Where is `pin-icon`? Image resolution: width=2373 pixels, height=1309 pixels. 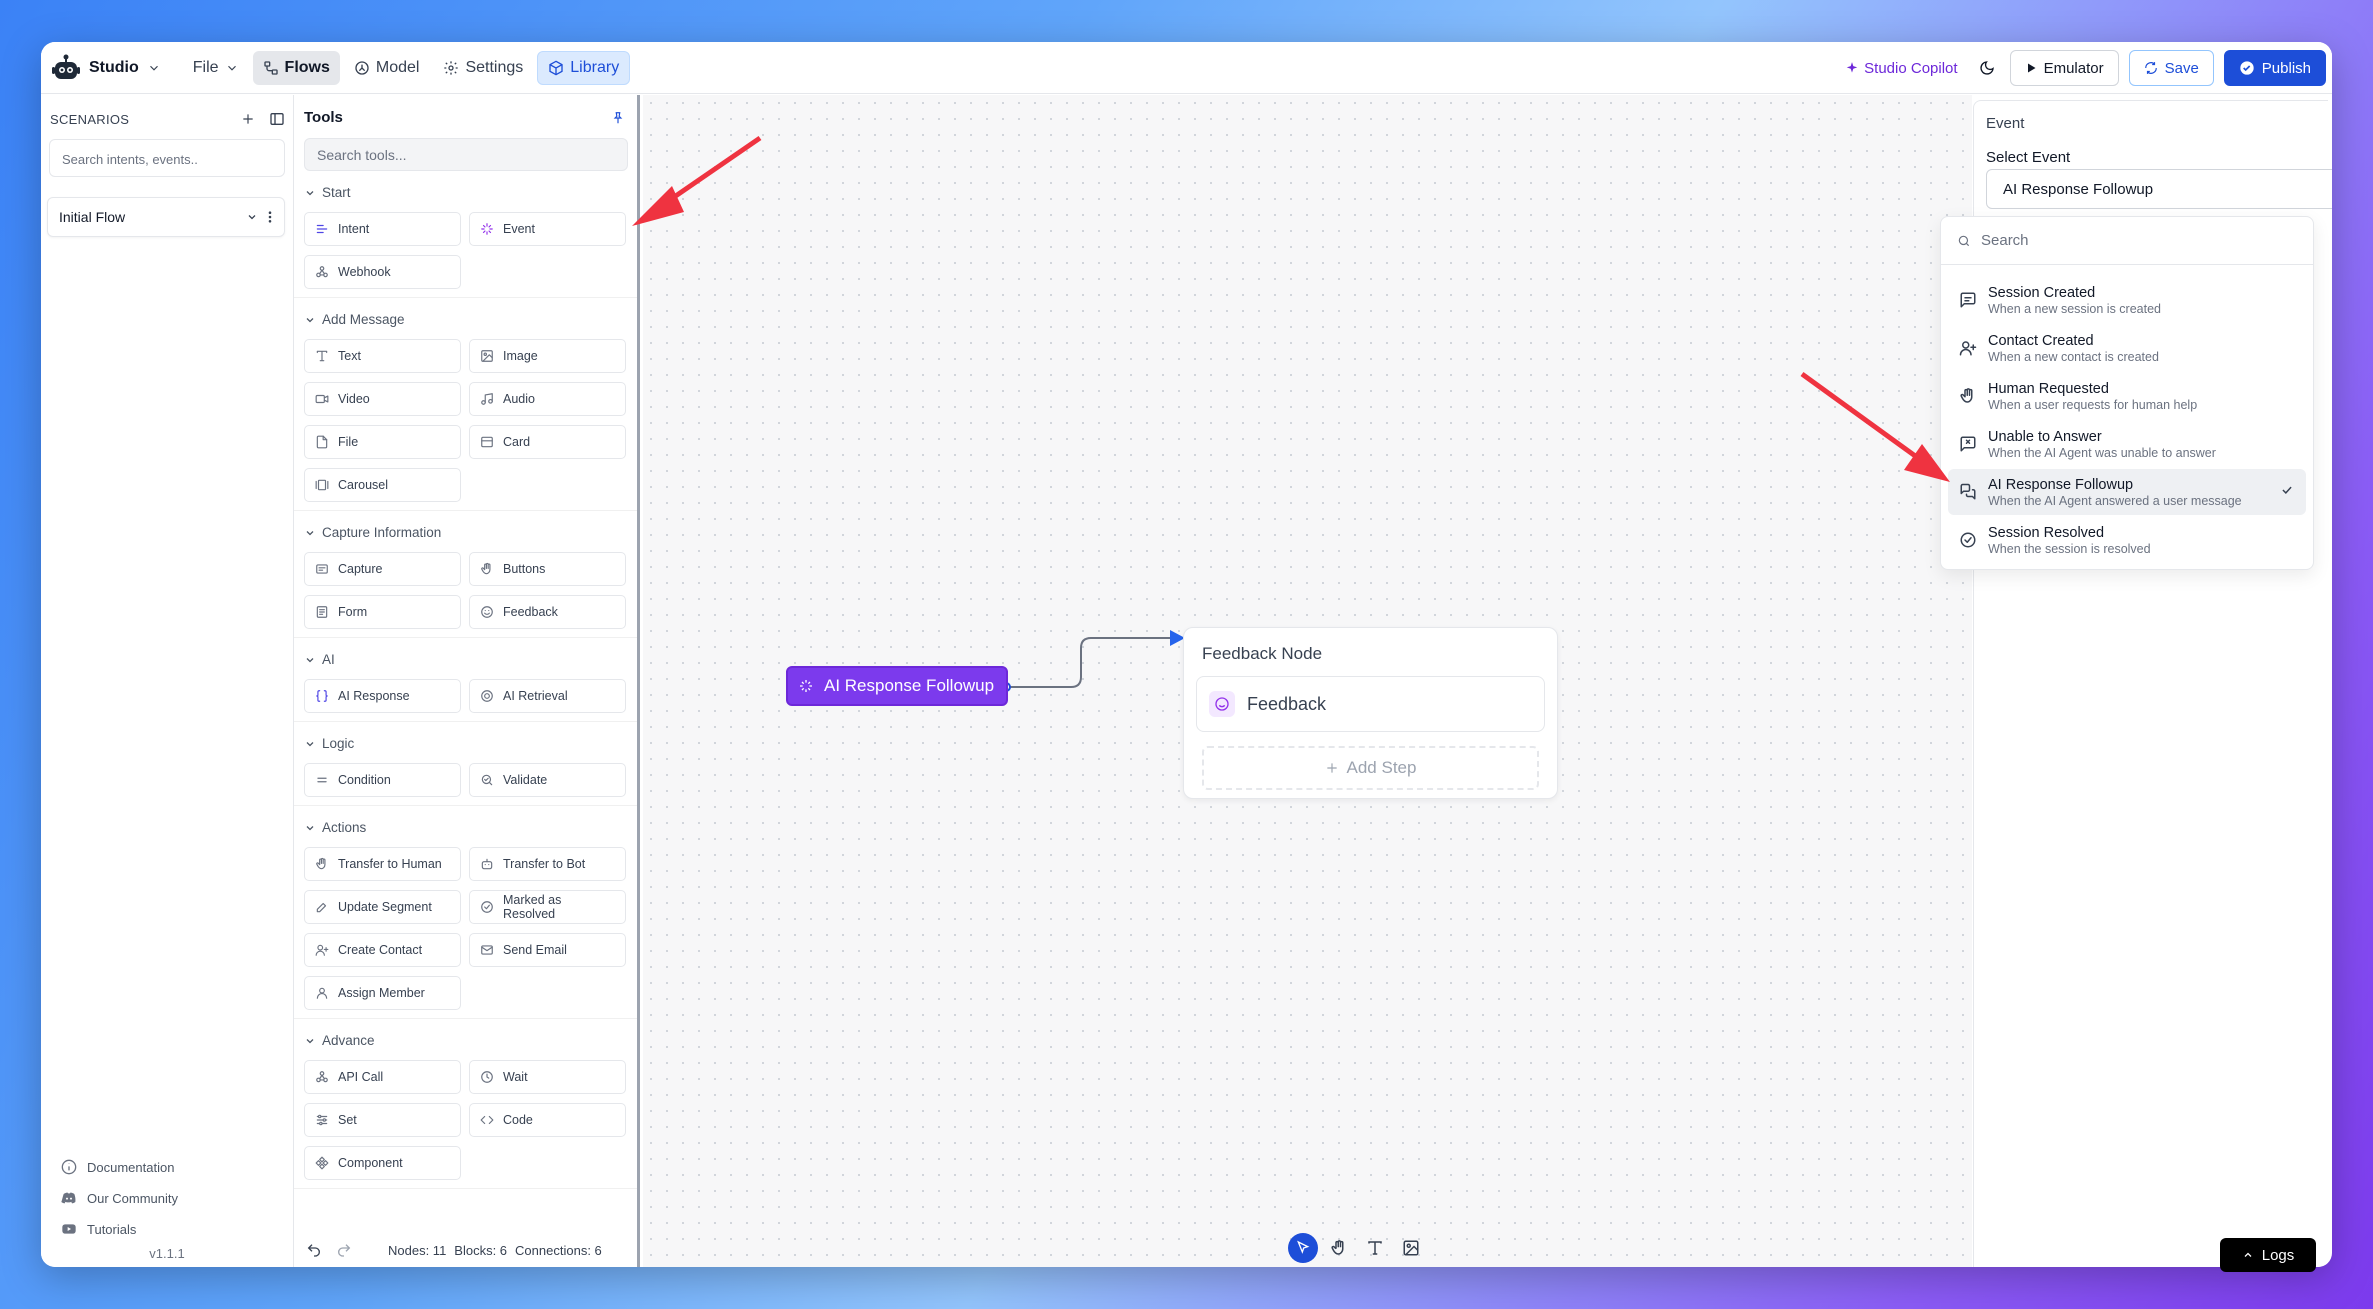 pin-icon is located at coordinates (618, 118).